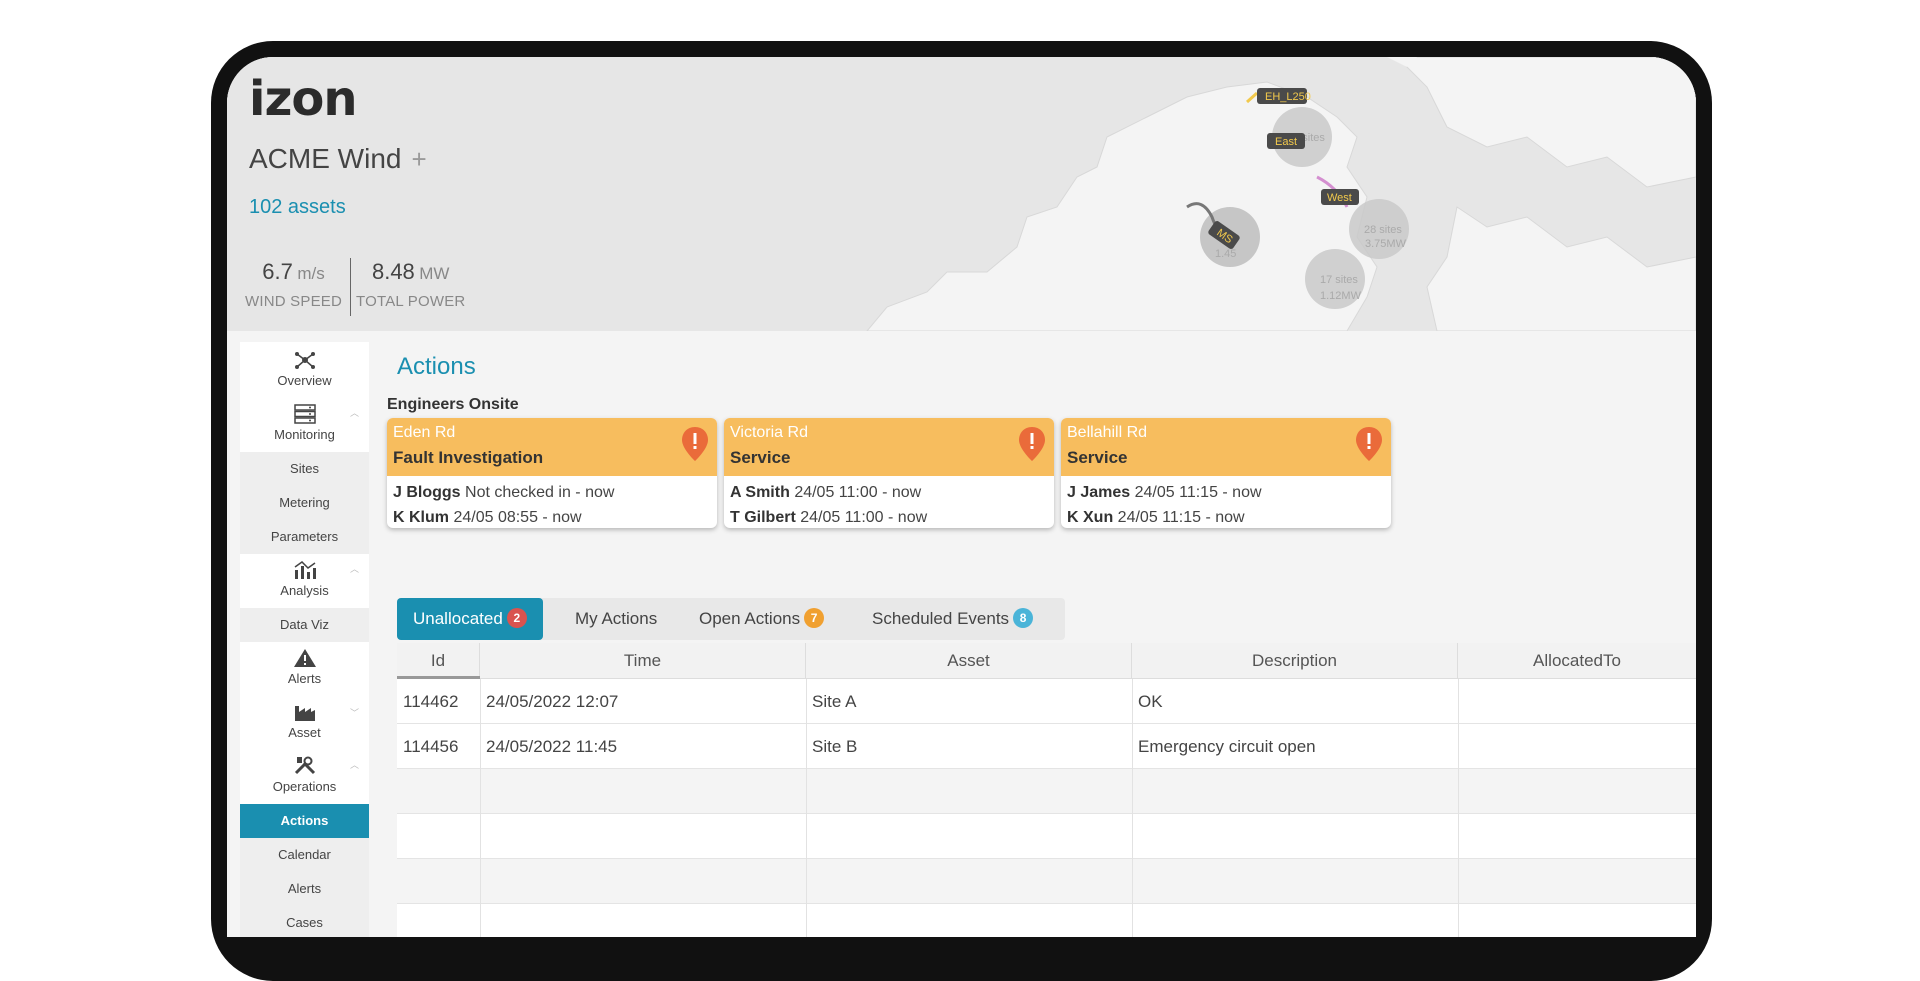 Image resolution: width=1920 pixels, height=981 pixels. What do you see at coordinates (1226, 447) in the screenshot?
I see `card-header: Bellahill Rd Service` at bounding box center [1226, 447].